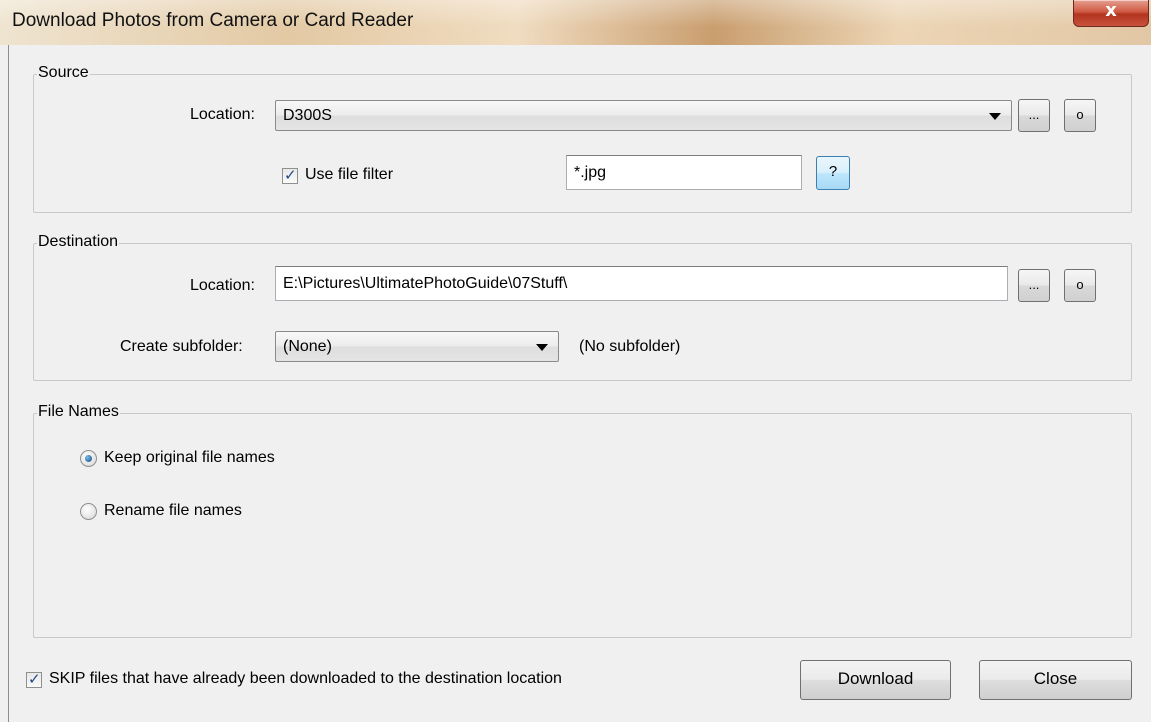 This screenshot has width=1151, height=722. Describe the element at coordinates (833, 173) in the screenshot. I see `file-filter-help-button: ?` at that location.